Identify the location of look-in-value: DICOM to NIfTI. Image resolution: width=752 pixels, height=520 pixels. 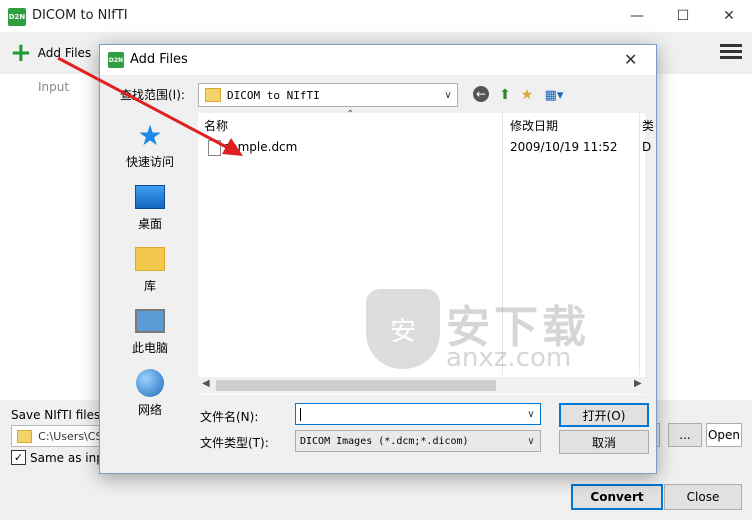
(273, 95).